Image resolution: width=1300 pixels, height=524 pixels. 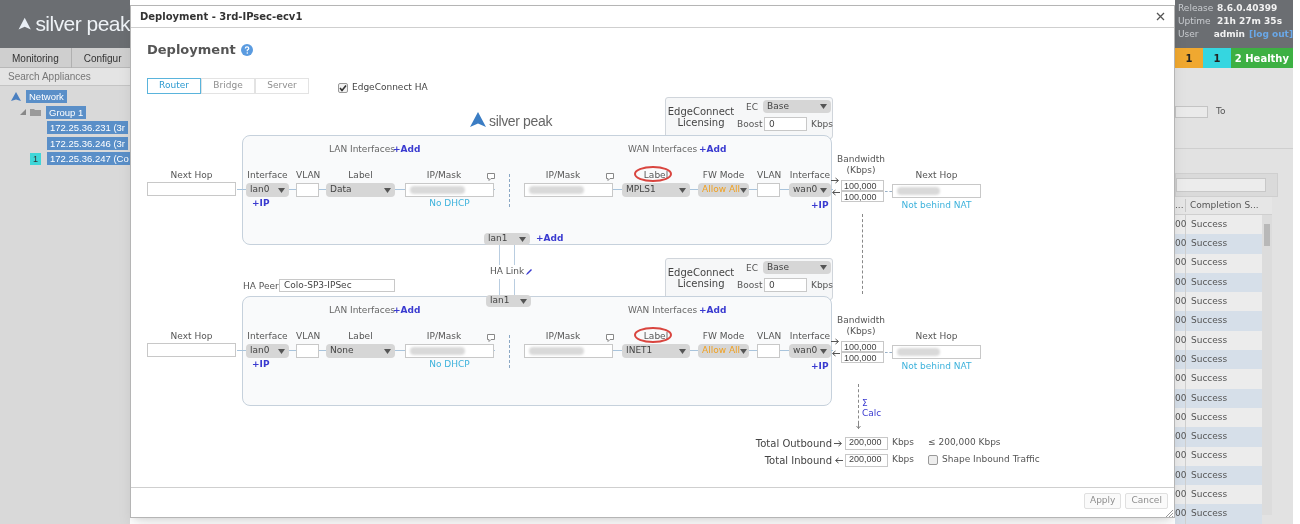 I want to click on mode-tab: Server, so click(x=282, y=86).